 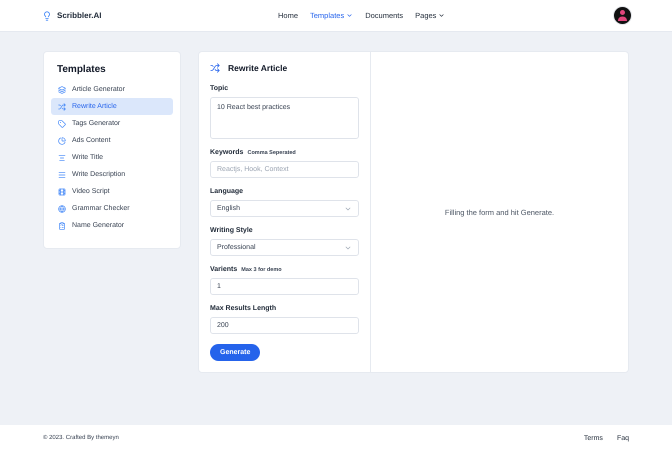 I want to click on avatar, so click(x=622, y=15).